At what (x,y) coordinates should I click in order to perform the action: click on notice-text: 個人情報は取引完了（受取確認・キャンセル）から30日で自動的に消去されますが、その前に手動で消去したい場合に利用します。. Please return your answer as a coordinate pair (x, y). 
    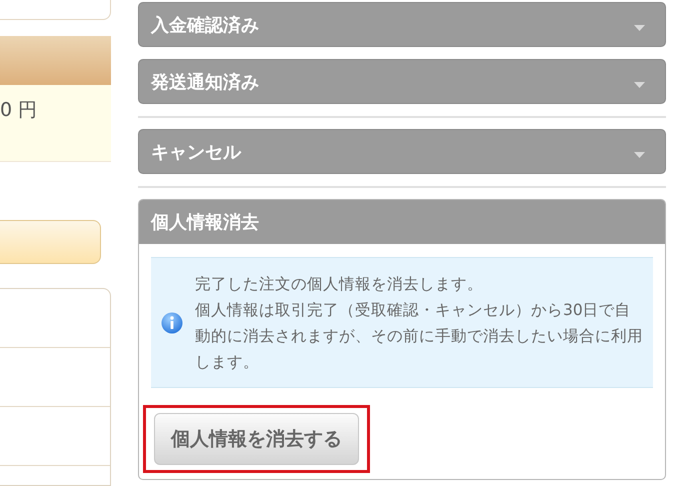
    Looking at the image, I should click on (419, 336).